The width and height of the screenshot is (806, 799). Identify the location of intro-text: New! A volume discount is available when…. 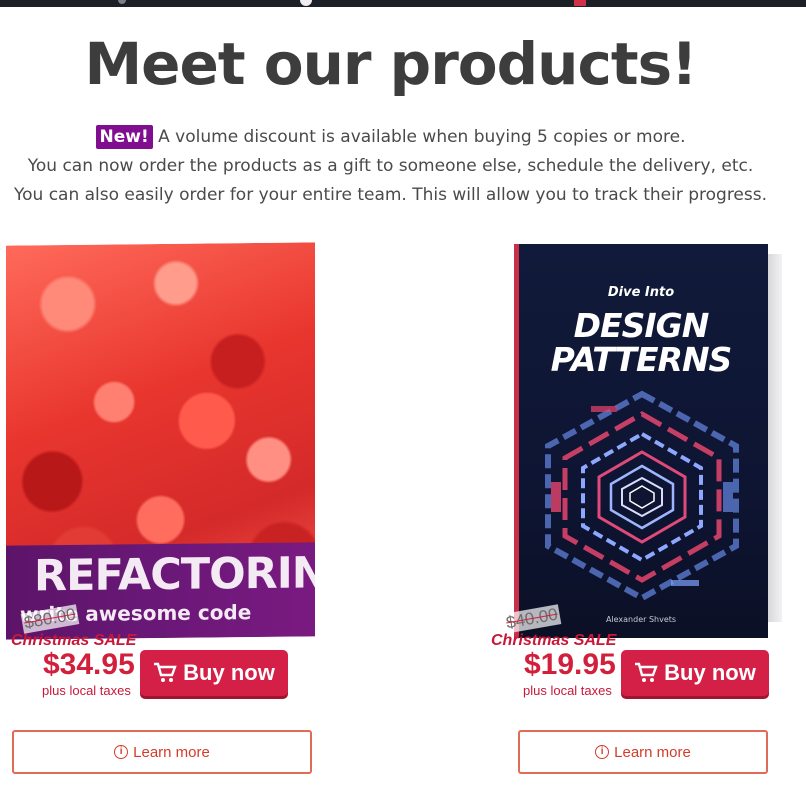
(390, 166).